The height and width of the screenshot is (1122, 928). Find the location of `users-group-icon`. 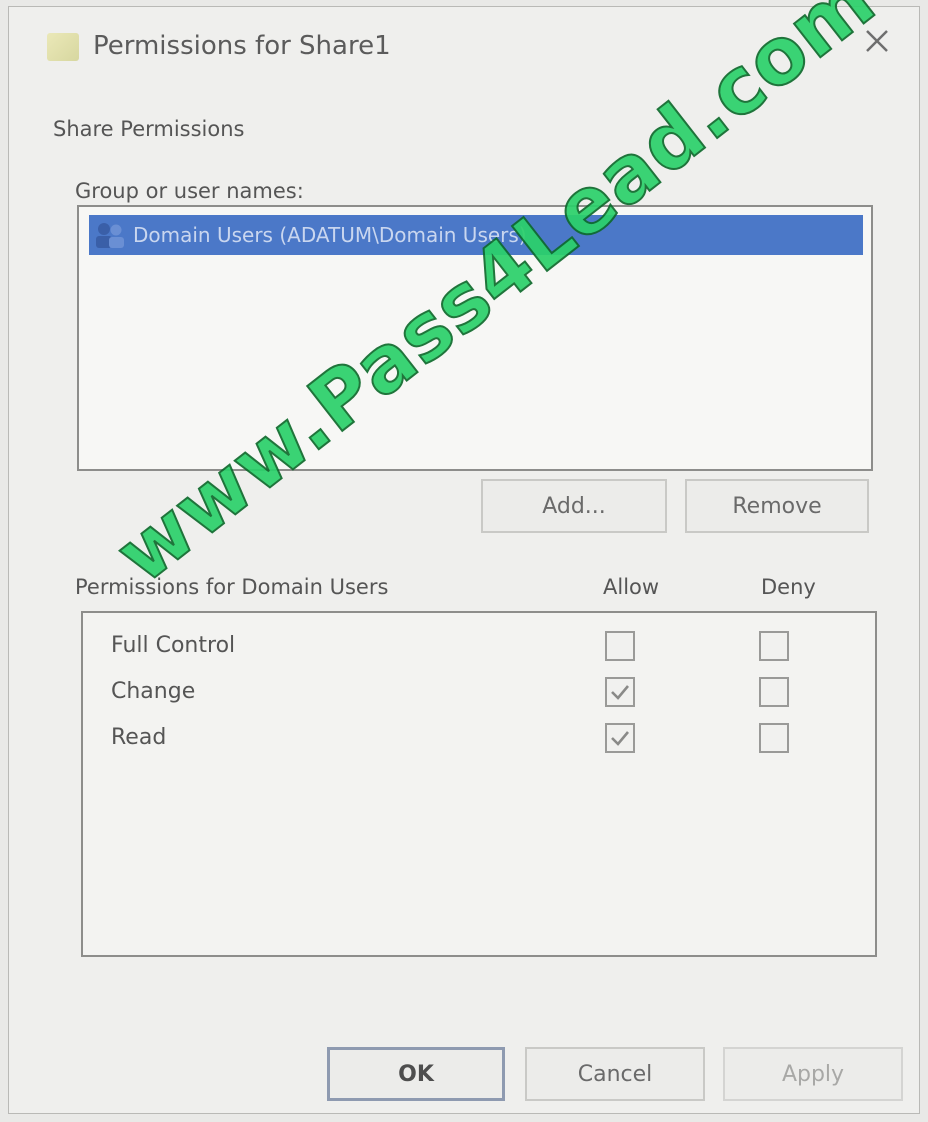

users-group-icon is located at coordinates (110, 235).